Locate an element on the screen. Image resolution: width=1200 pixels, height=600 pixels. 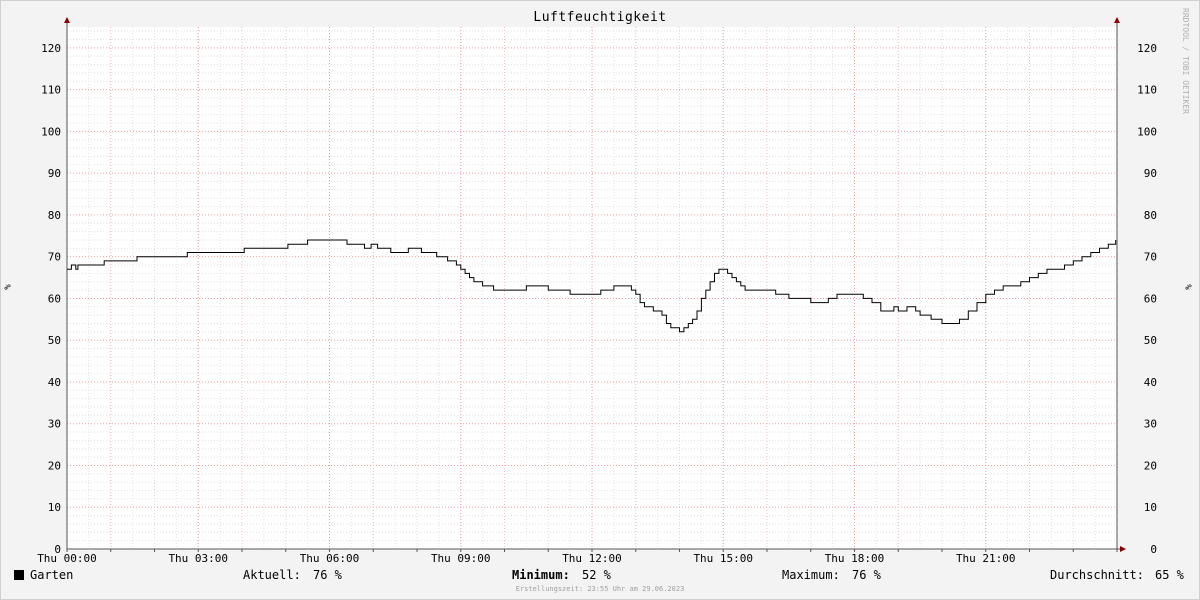
x-tick-label: Thu 00:00 is located at coordinates (67, 558).